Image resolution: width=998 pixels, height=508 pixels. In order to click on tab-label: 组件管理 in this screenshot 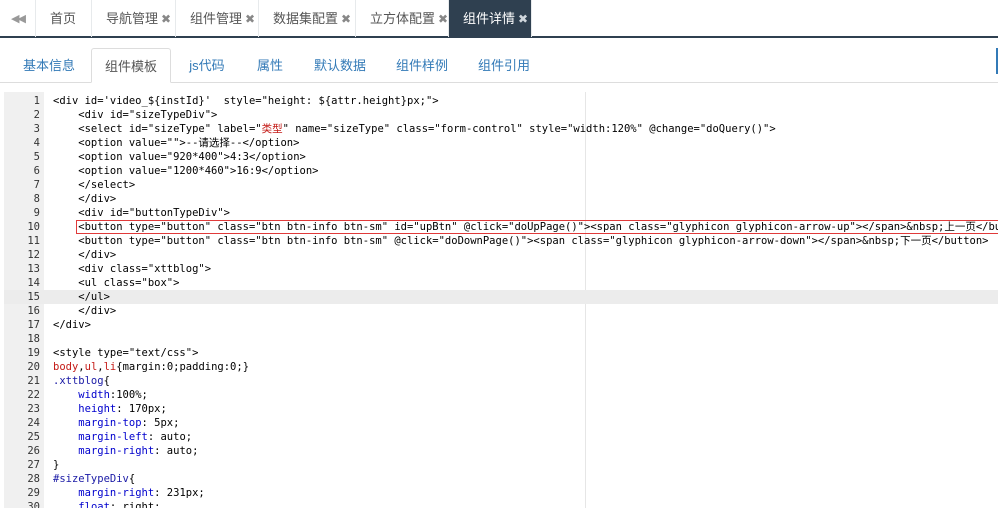, I will do `click(216, 18)`.